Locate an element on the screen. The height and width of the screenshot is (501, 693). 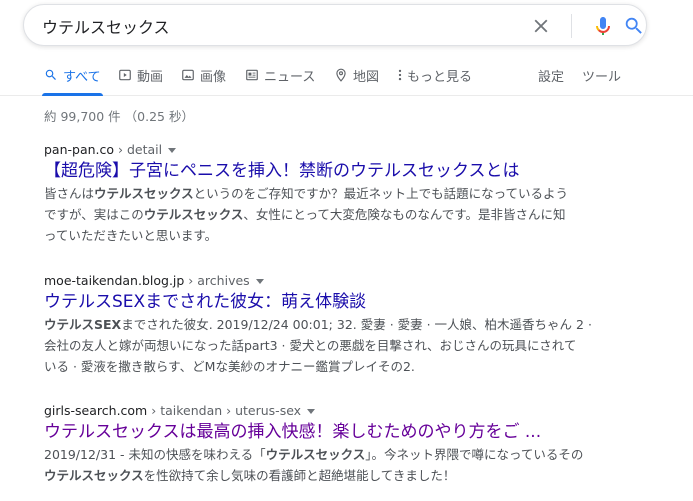
image-icon is located at coordinates (188, 75).